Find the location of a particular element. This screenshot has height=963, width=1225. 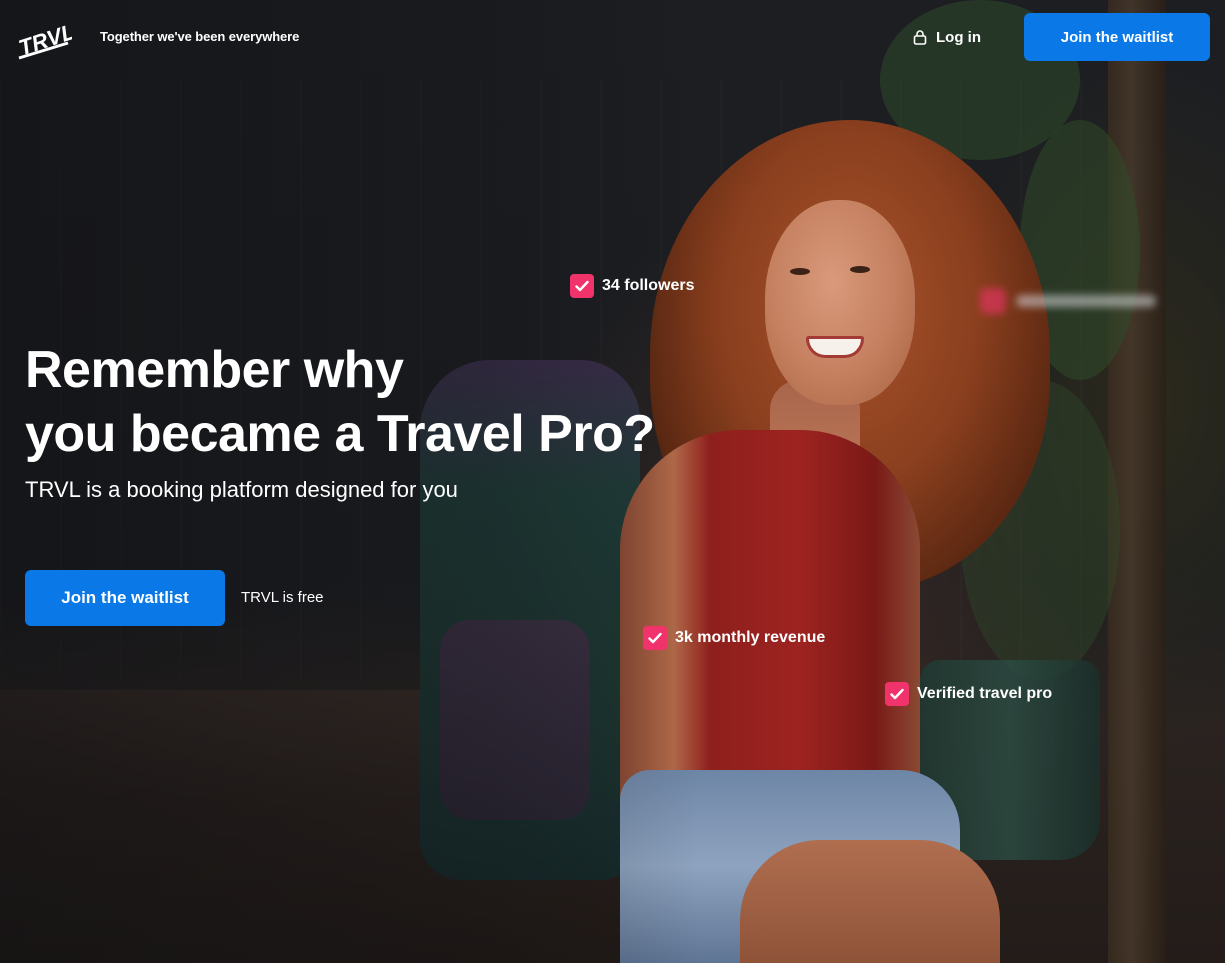

hero-person-smile is located at coordinates (835, 347).